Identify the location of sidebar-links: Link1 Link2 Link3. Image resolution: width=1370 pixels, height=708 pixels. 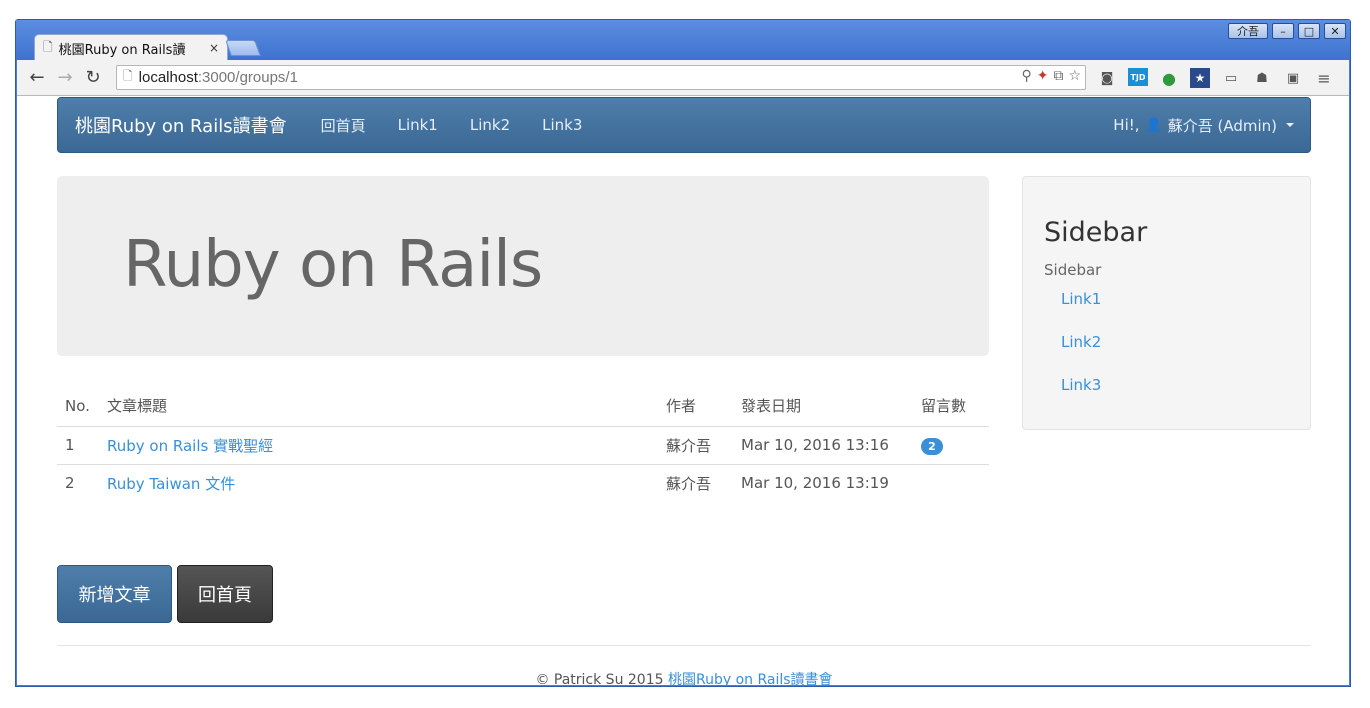
(1081, 354).